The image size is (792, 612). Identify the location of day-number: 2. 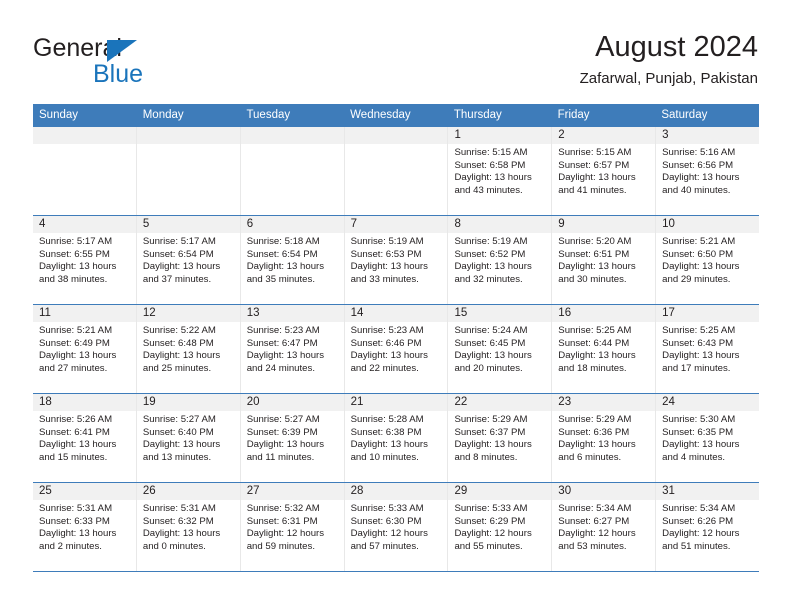
(604, 135).